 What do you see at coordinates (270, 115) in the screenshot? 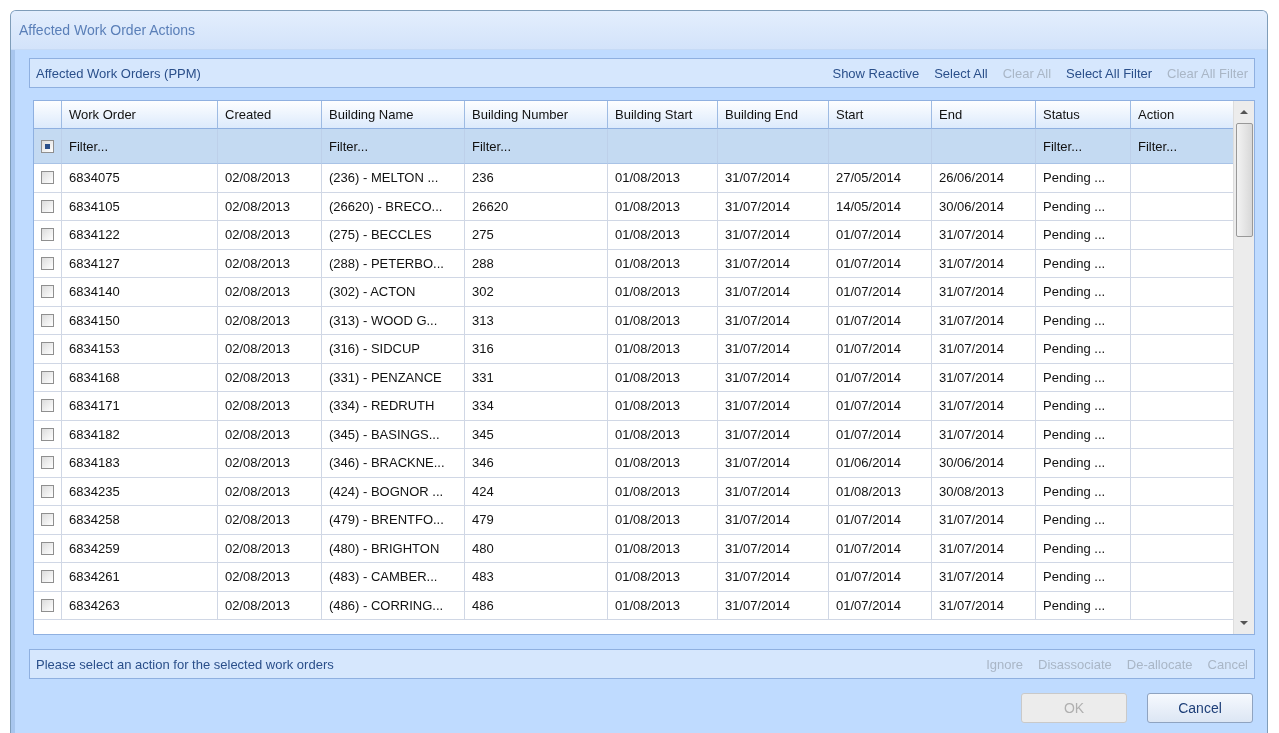
I see `column-header: Created` at bounding box center [270, 115].